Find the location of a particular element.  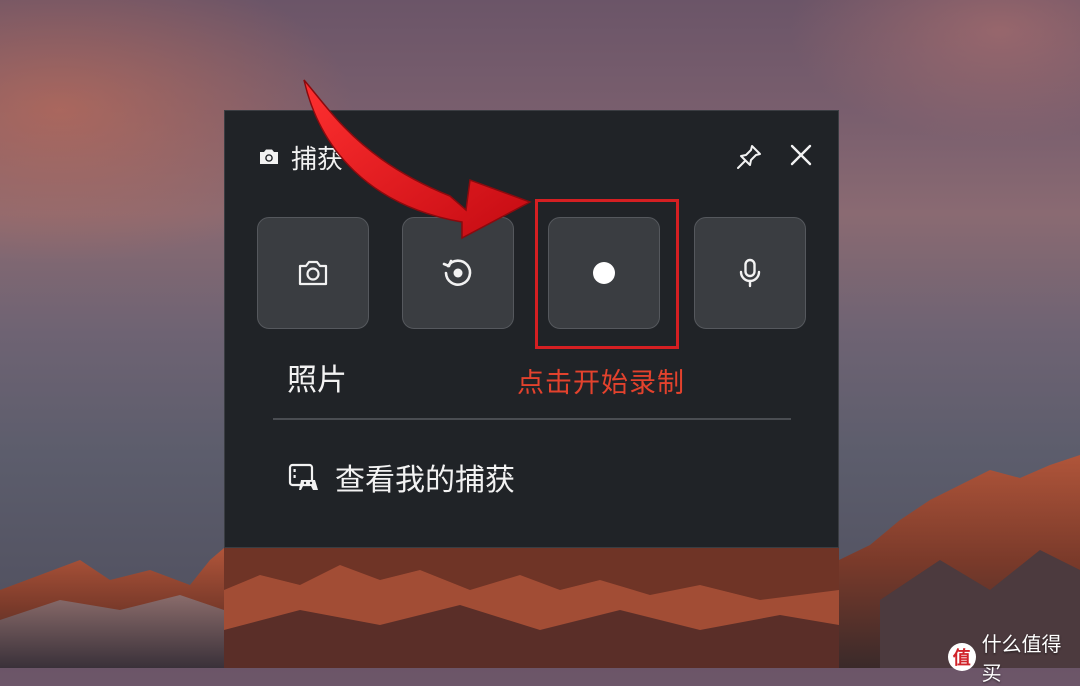

view-captures-label: 查看我的捕获 is located at coordinates (425, 480).